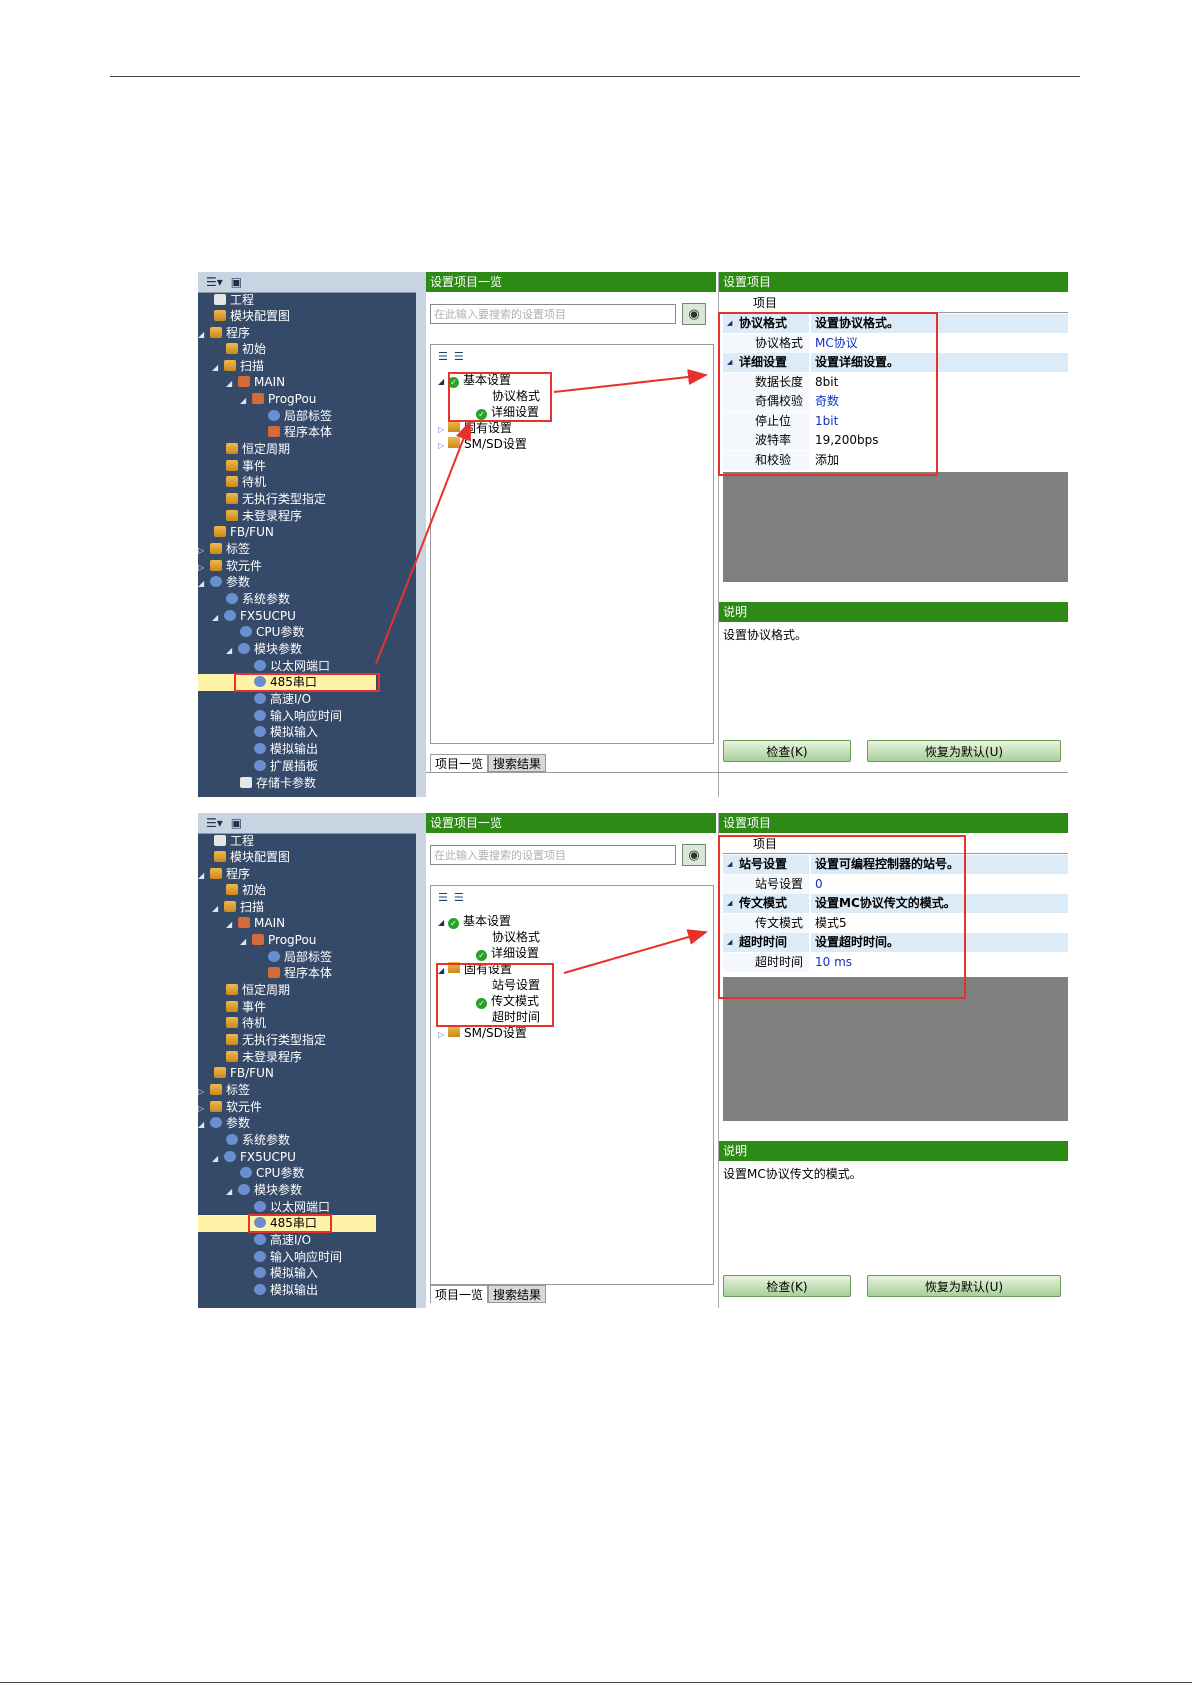 The height and width of the screenshot is (1685, 1192). Describe the element at coordinates (595, 76) in the screenshot. I see `header-rule` at that location.